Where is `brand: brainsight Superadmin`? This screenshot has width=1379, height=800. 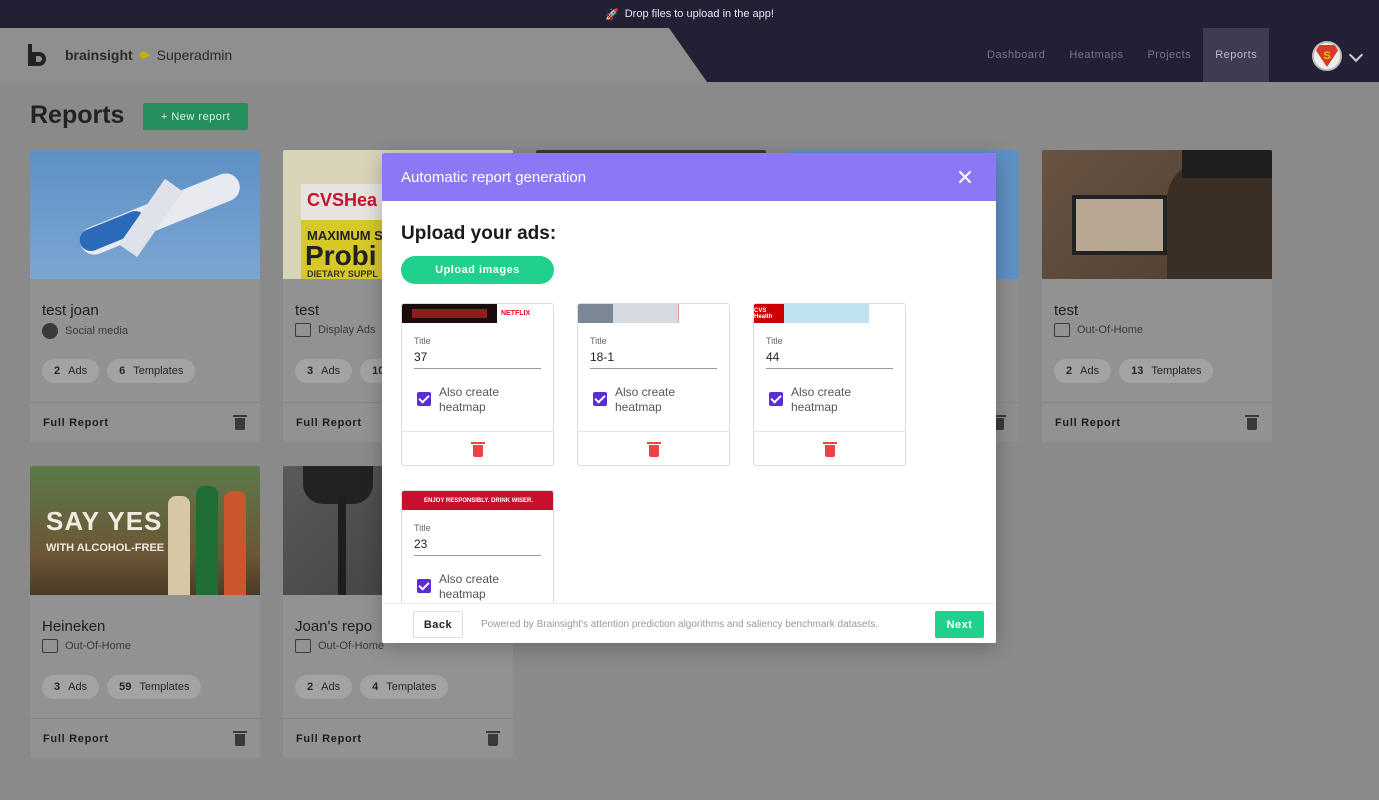
brand: brainsight Superadmin is located at coordinates (148, 55).